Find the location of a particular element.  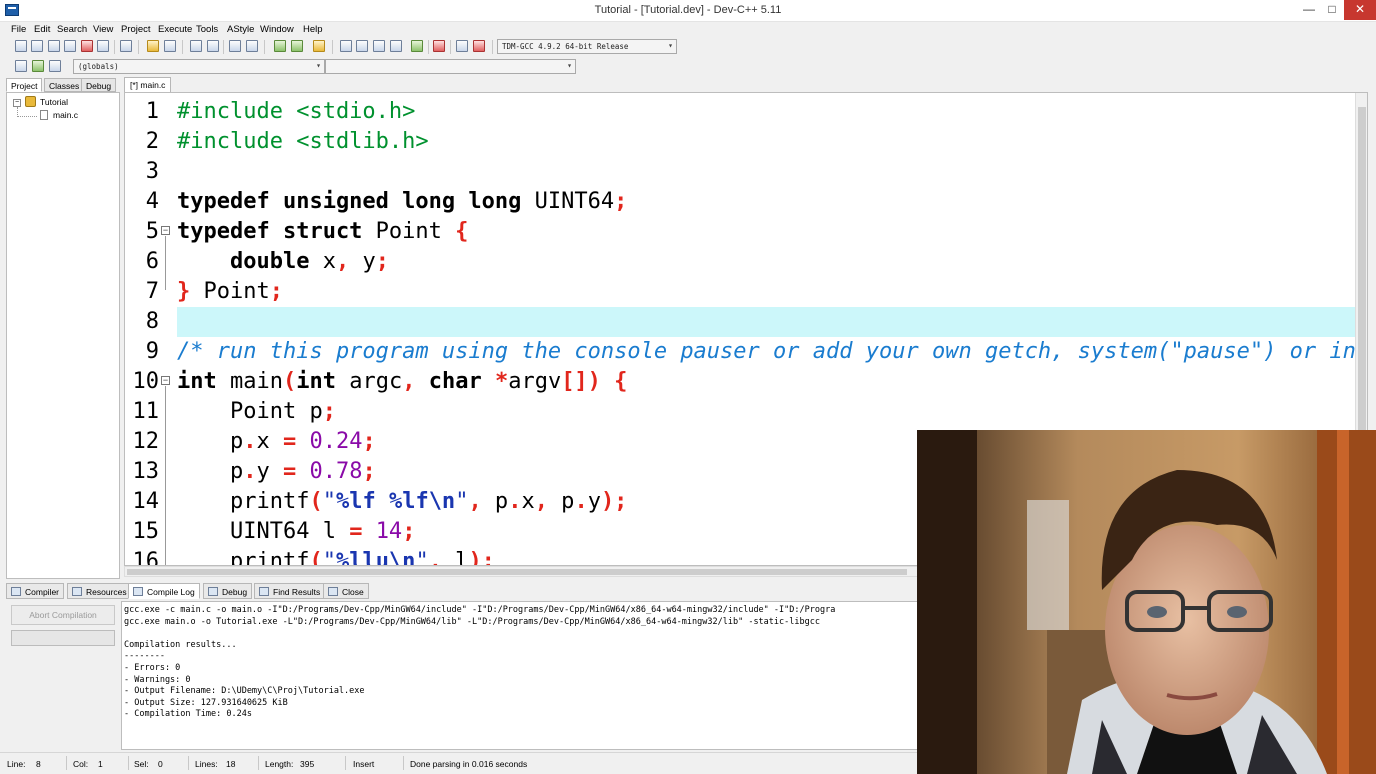

status-col-value: 1 is located at coordinates (100, 764).